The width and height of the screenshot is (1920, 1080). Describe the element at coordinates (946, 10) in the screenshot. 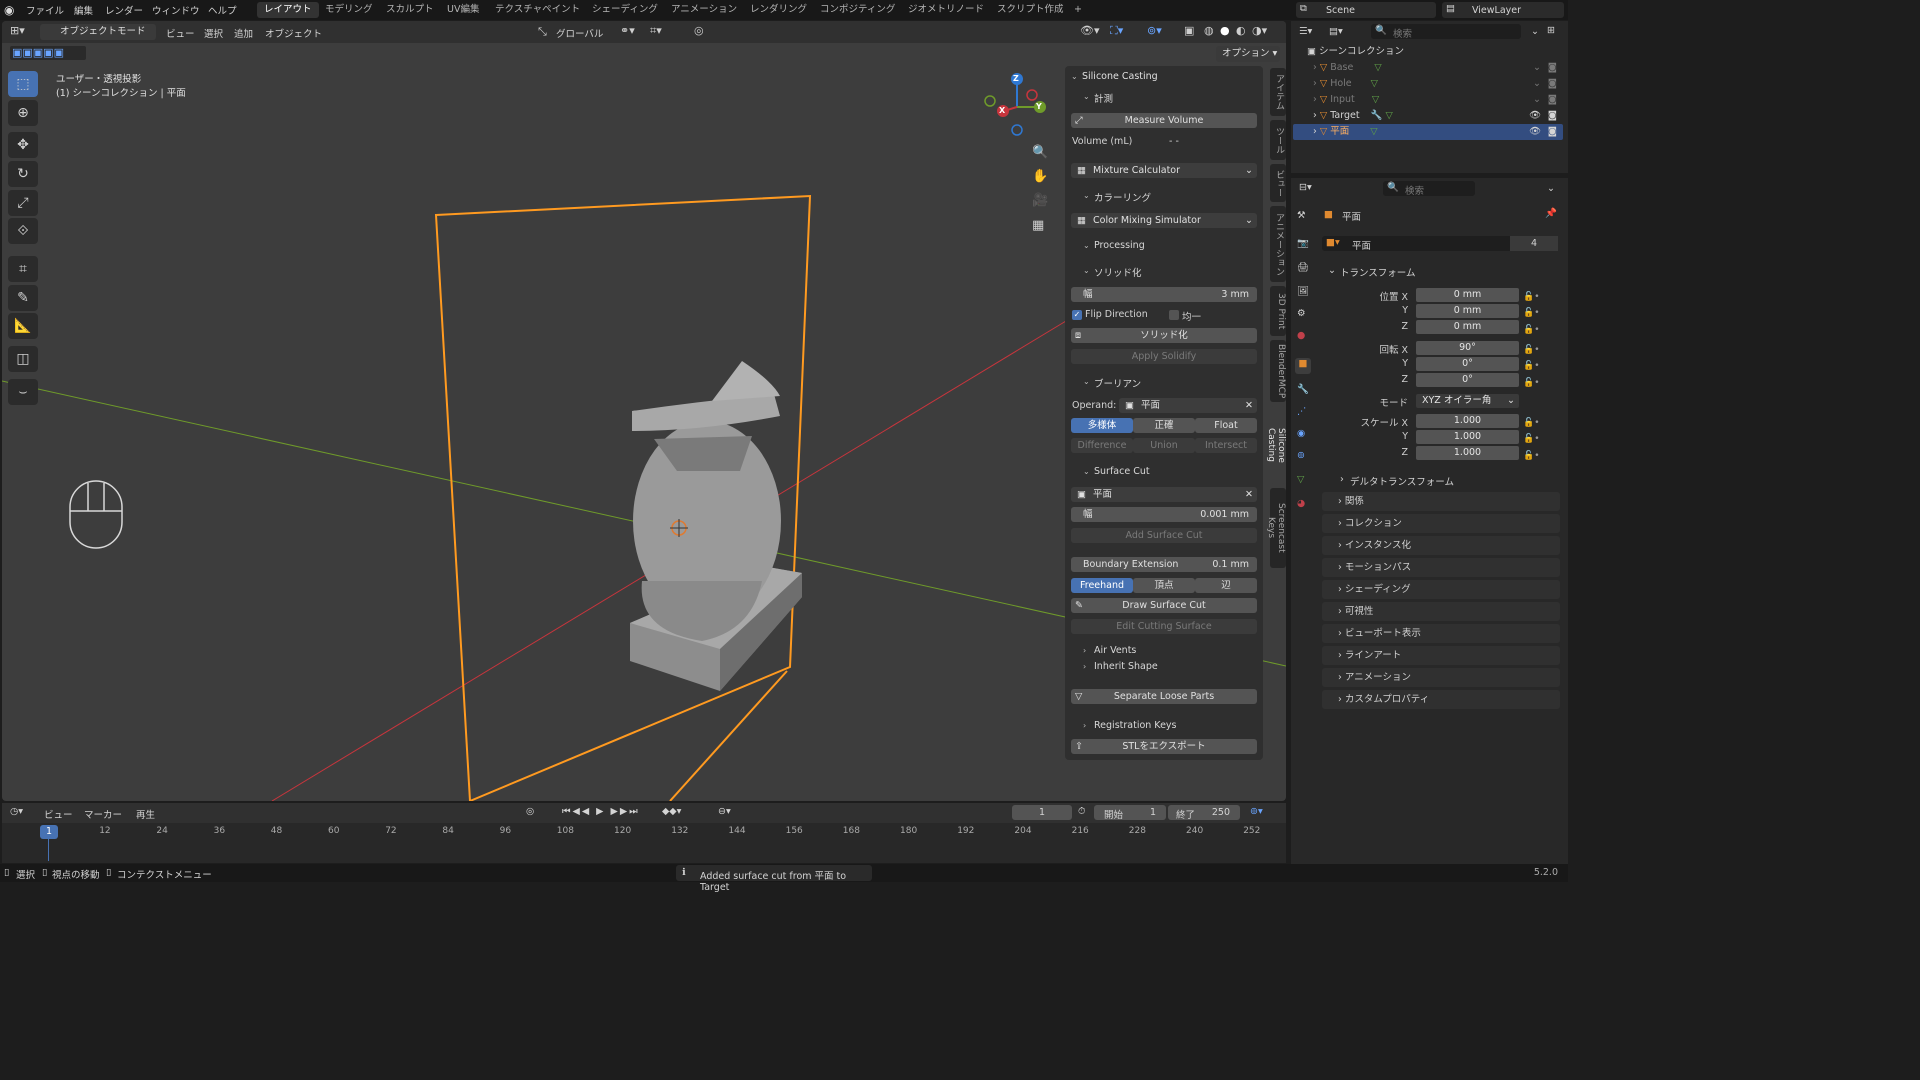

I see `tab-geometry-nodes: ジオメトリノード` at that location.